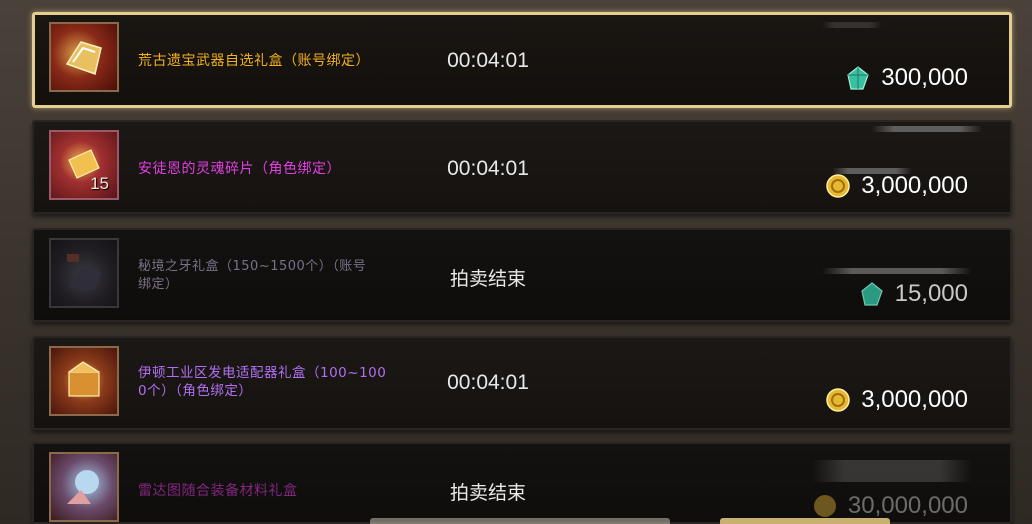 This screenshot has width=1032, height=524. What do you see at coordinates (262, 382) in the screenshot?
I see `item-name: 伊顿工业区发电适配器礼盒（100~100 0个）（角色绑定）` at bounding box center [262, 382].